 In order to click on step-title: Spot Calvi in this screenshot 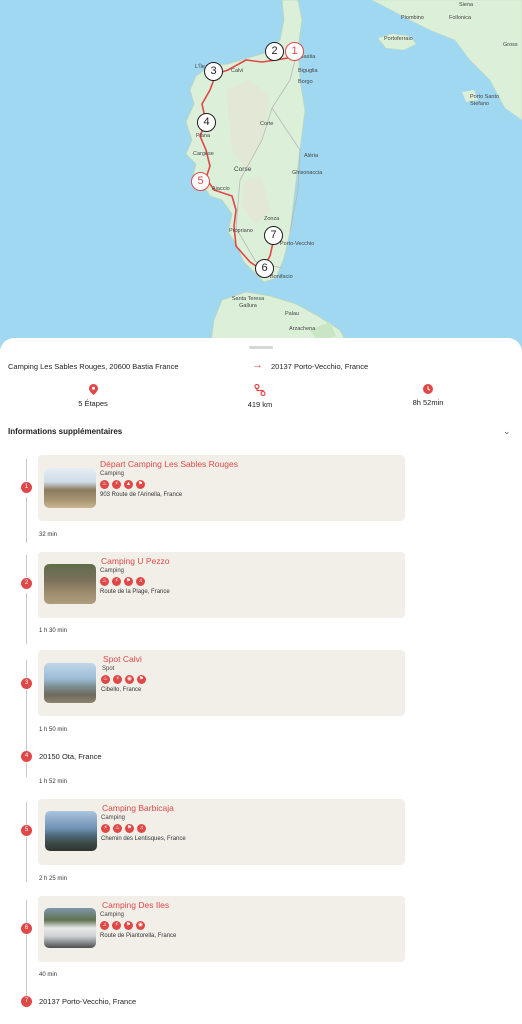, I will do `click(122, 659)`.